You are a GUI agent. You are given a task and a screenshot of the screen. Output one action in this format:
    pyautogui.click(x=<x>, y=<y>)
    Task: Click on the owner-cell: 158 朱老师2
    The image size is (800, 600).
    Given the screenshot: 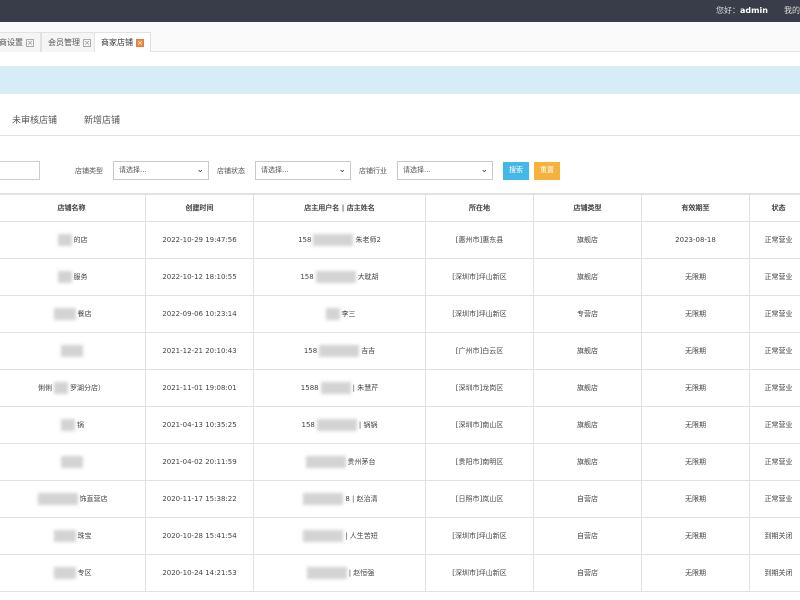 What is the action you would take?
    pyautogui.click(x=339, y=240)
    